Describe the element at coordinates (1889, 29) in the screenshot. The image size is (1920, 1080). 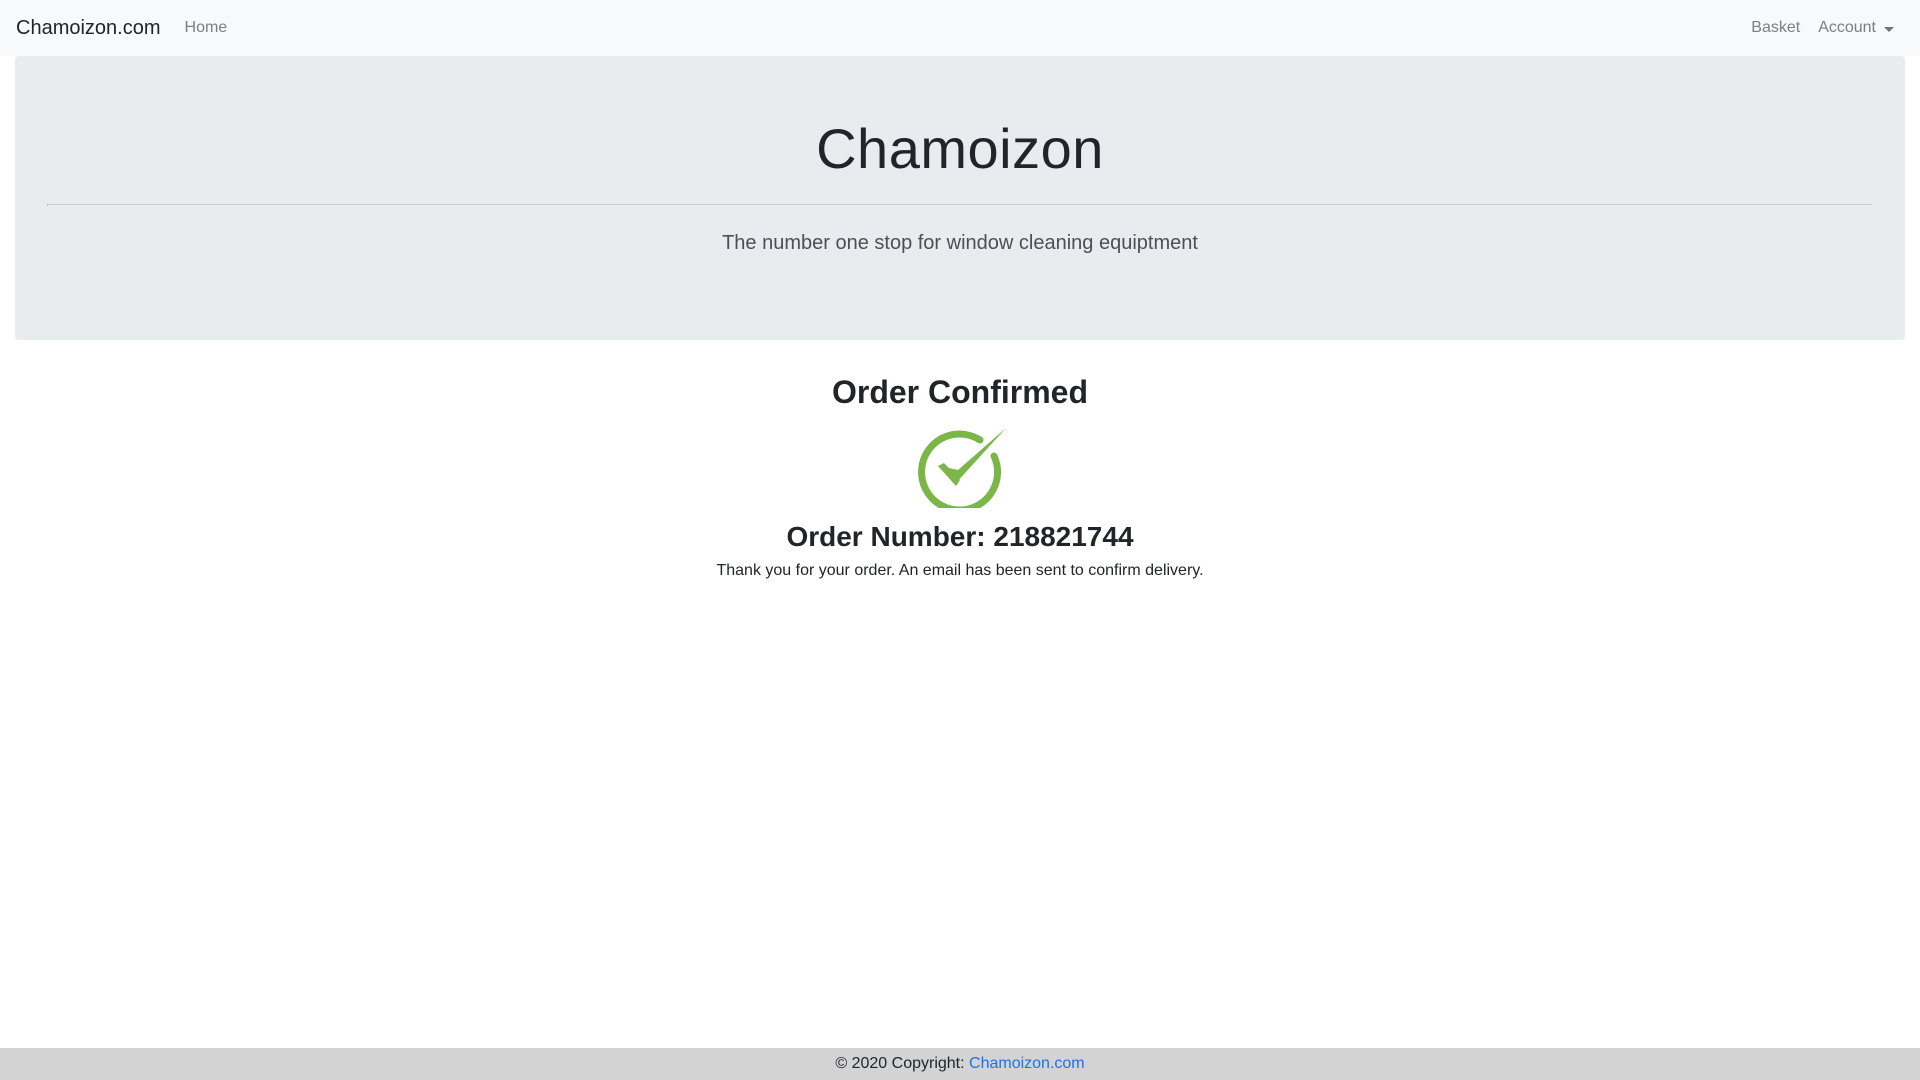
I see `chevron-down-icon` at that location.